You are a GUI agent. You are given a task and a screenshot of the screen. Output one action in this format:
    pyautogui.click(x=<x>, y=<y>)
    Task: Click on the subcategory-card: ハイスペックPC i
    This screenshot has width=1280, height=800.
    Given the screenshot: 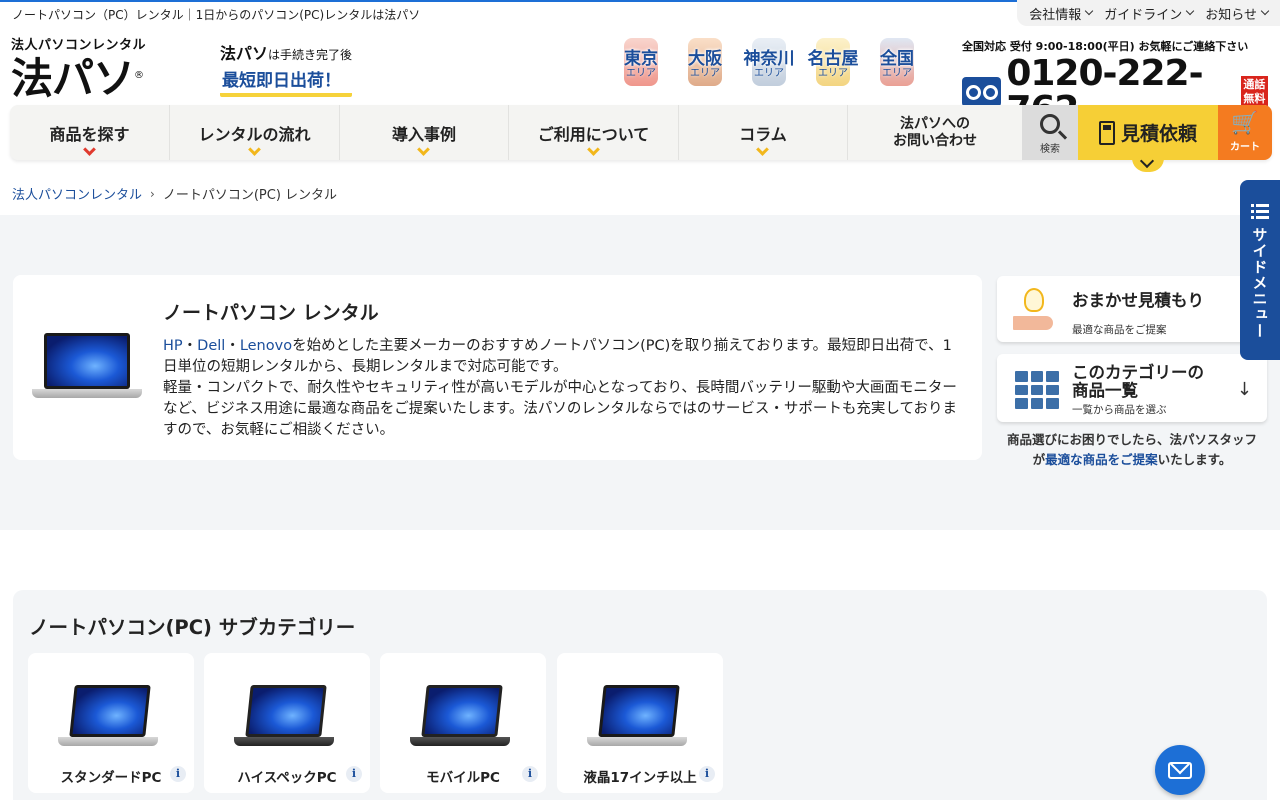 What is the action you would take?
    pyautogui.click(x=287, y=723)
    